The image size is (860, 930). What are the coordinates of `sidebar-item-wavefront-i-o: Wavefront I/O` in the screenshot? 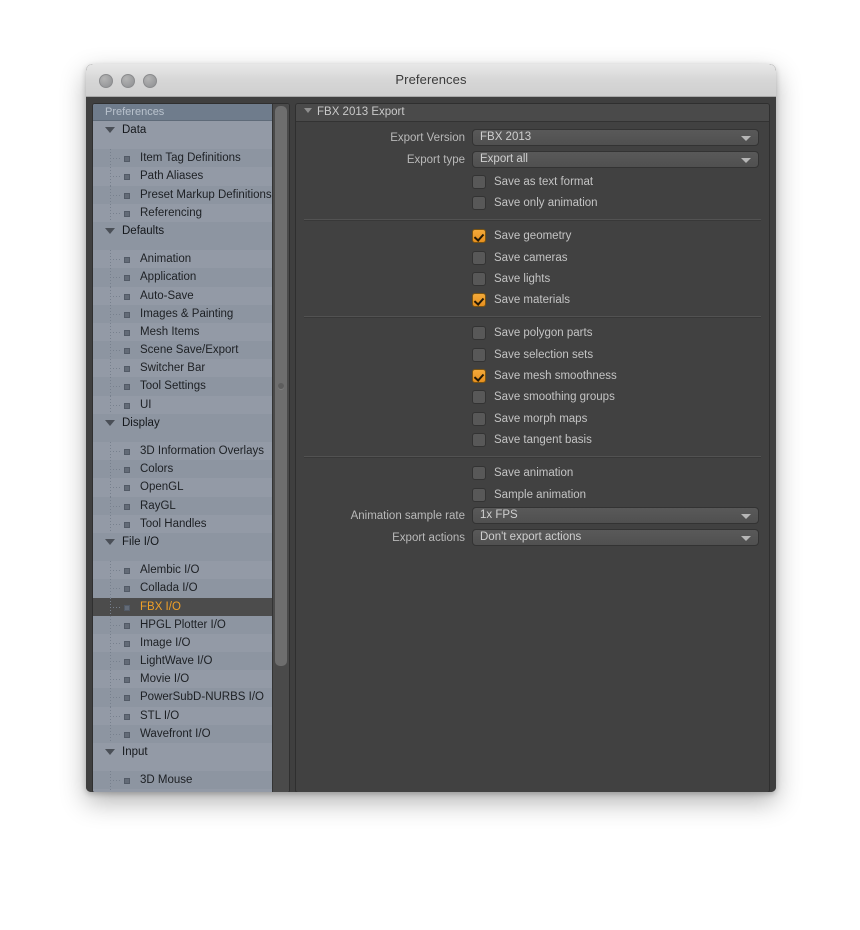 It's located at (182, 733).